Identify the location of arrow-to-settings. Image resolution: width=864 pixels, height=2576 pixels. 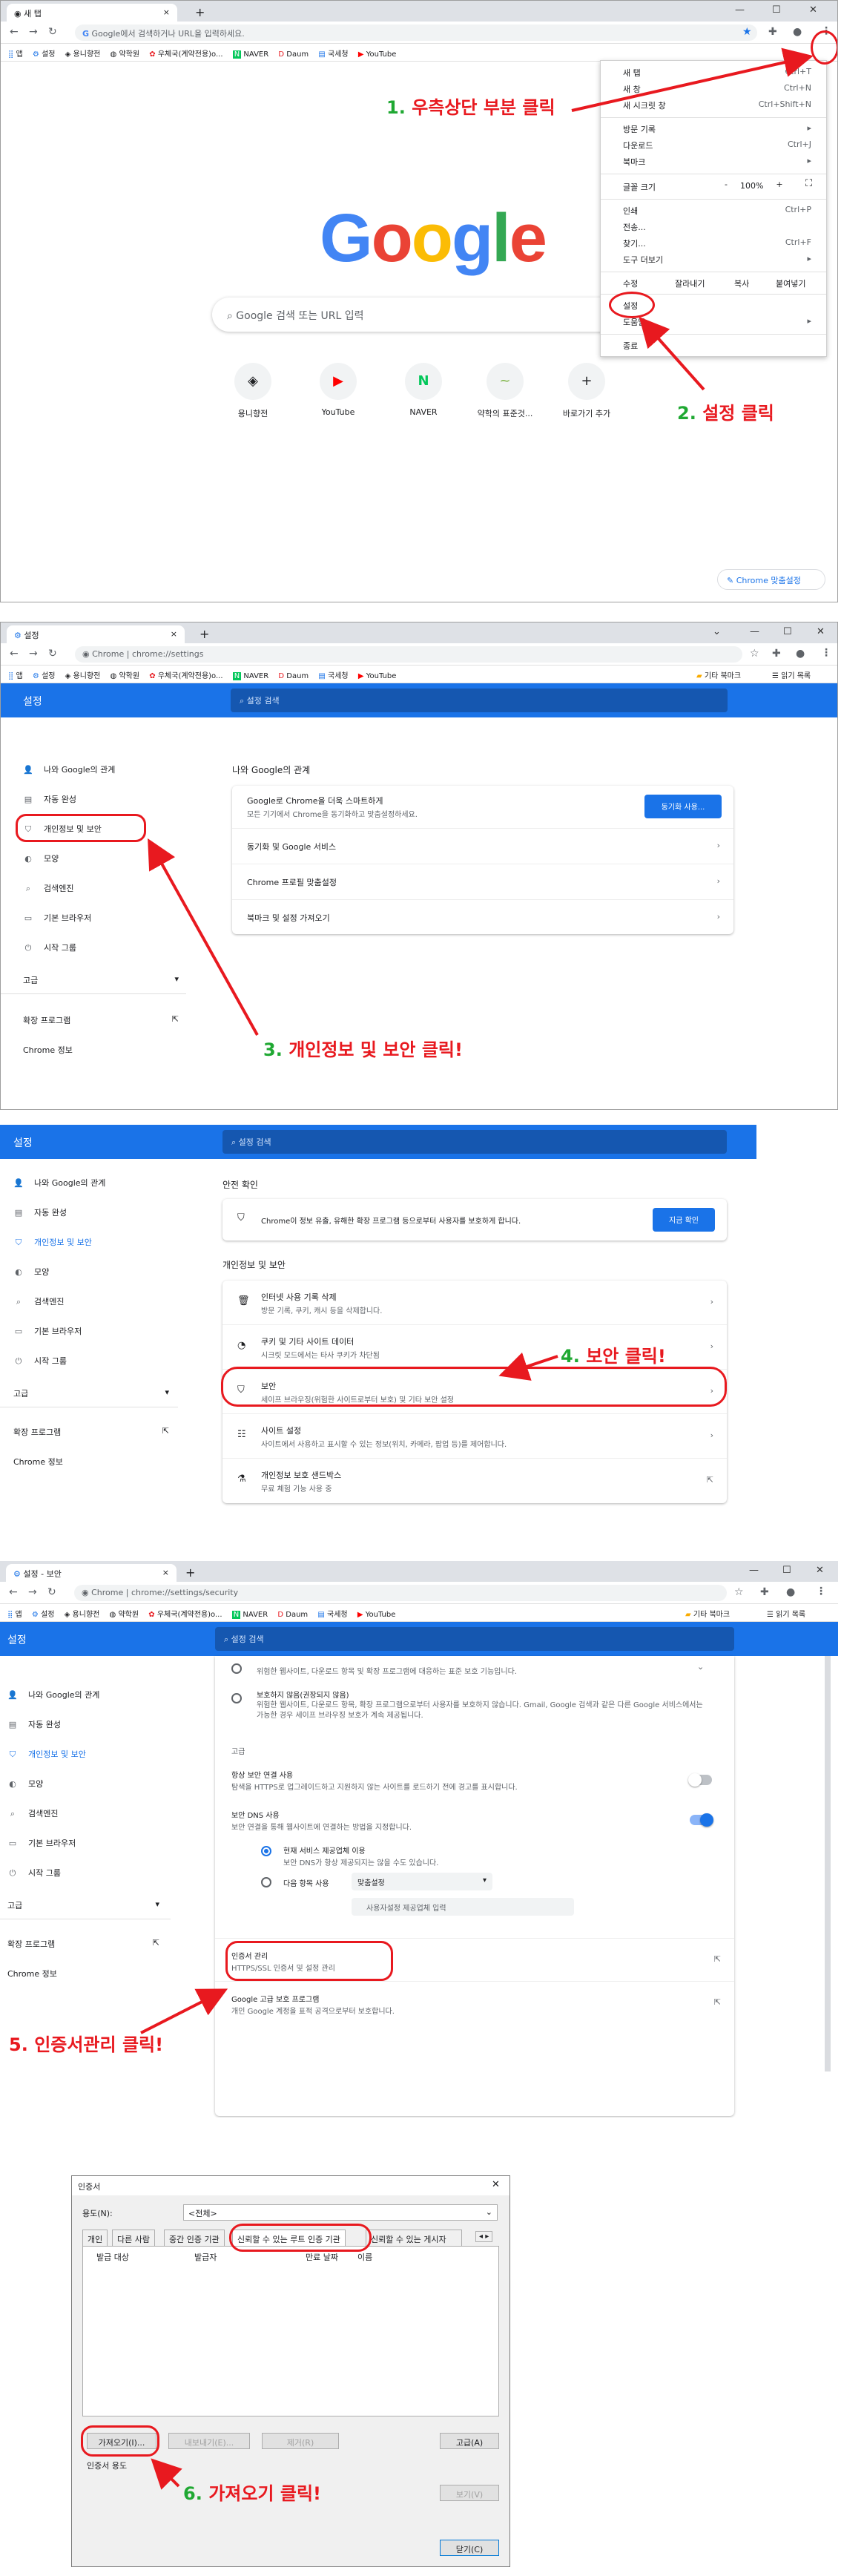
(672, 354).